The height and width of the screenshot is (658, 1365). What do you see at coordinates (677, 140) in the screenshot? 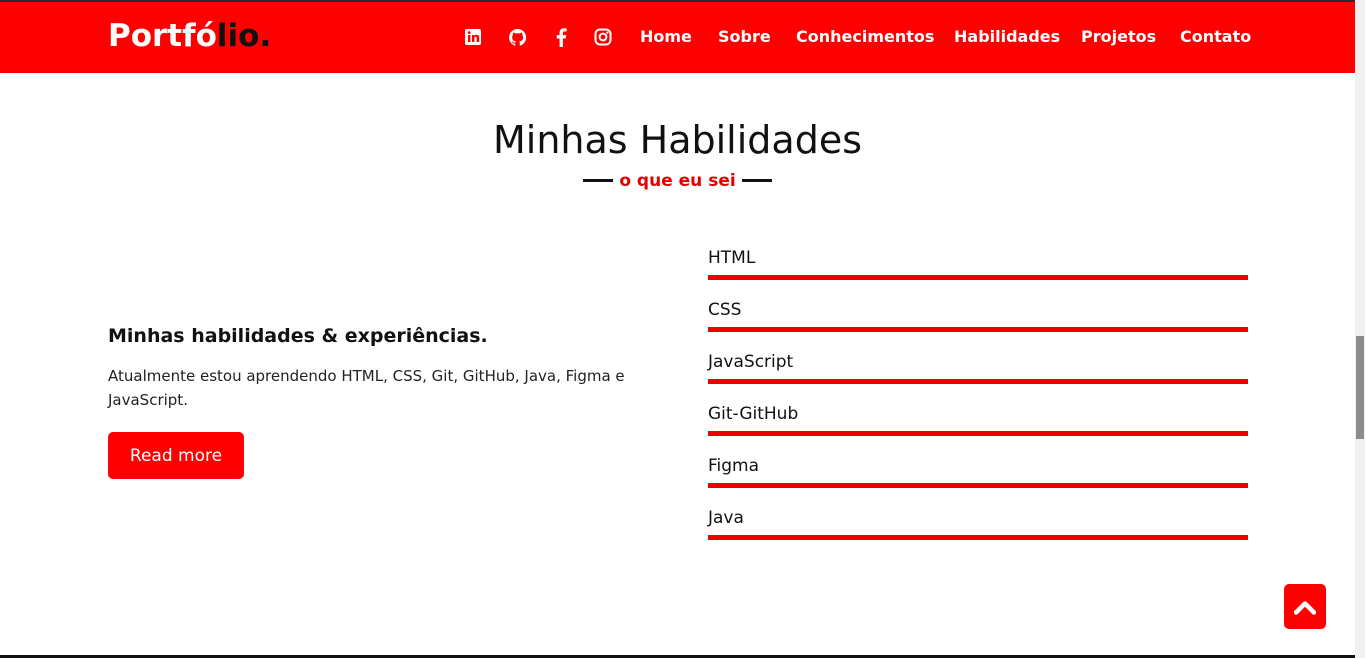
I see `section-title: Minhas Habilidades` at bounding box center [677, 140].